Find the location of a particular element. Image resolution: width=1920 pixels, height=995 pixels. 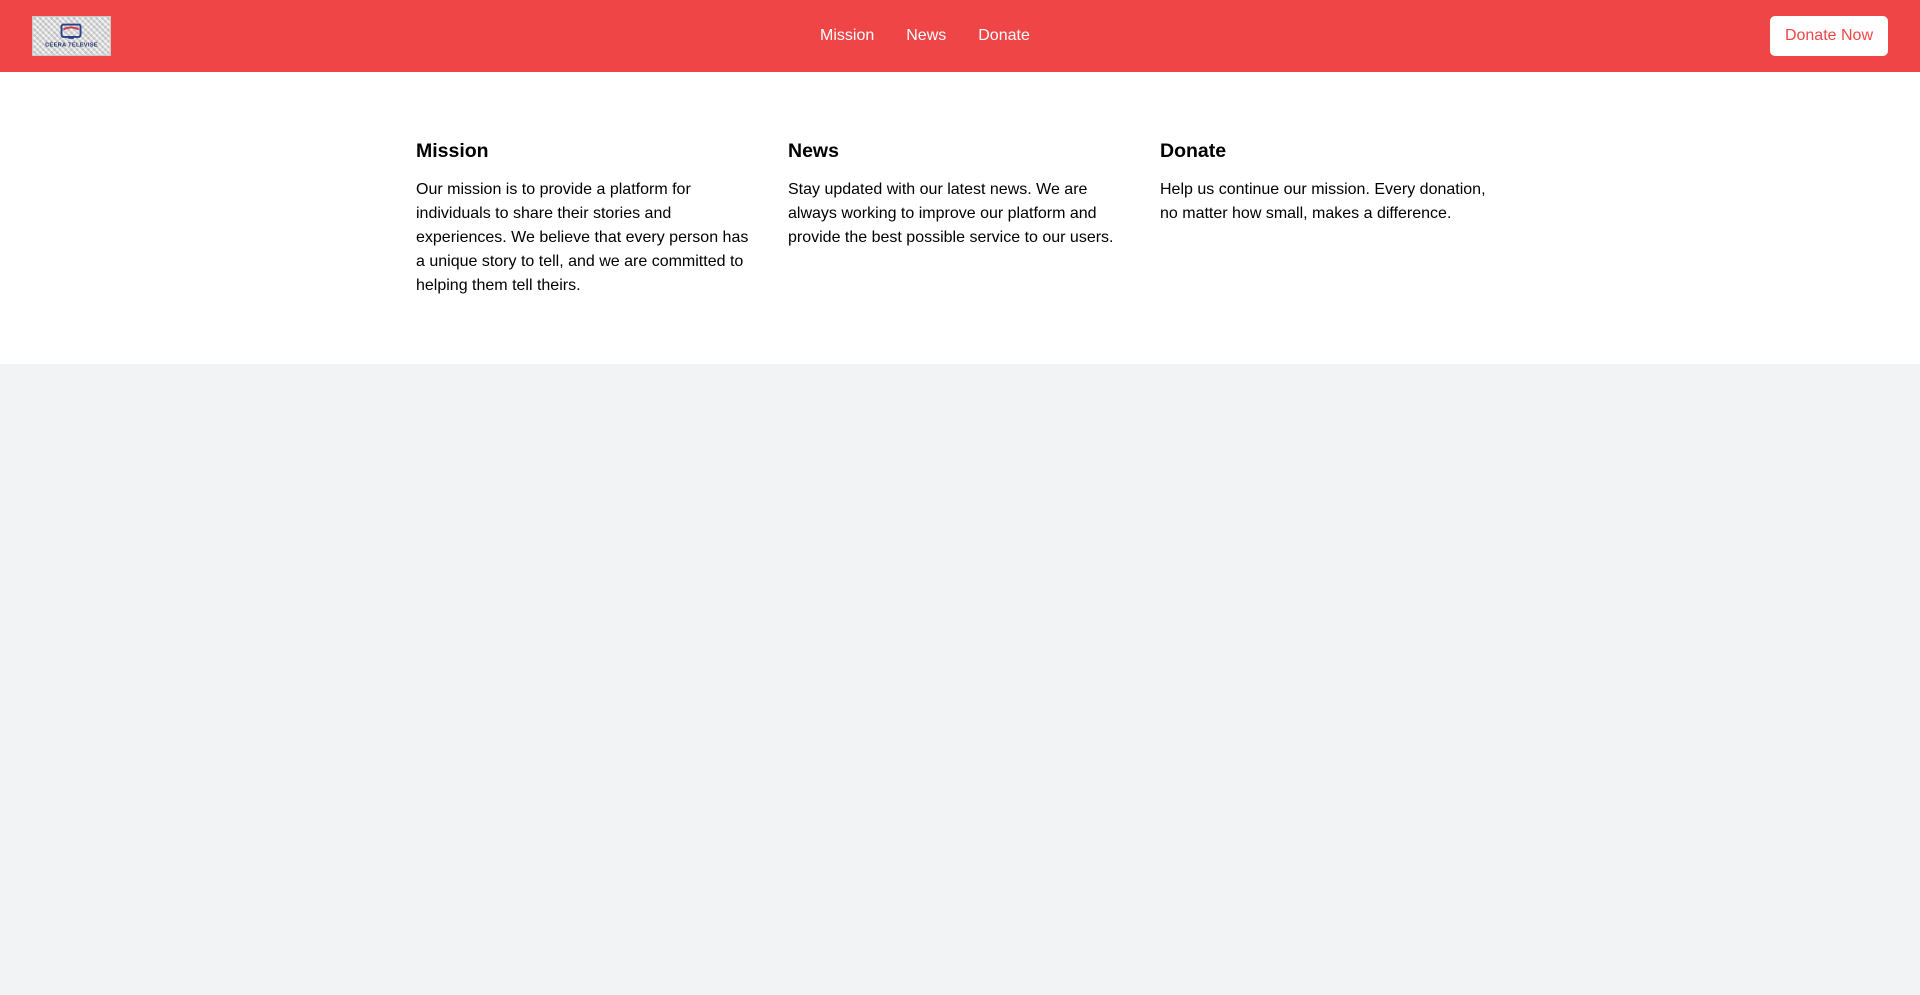

mission-heading: Mission is located at coordinates (452, 151).